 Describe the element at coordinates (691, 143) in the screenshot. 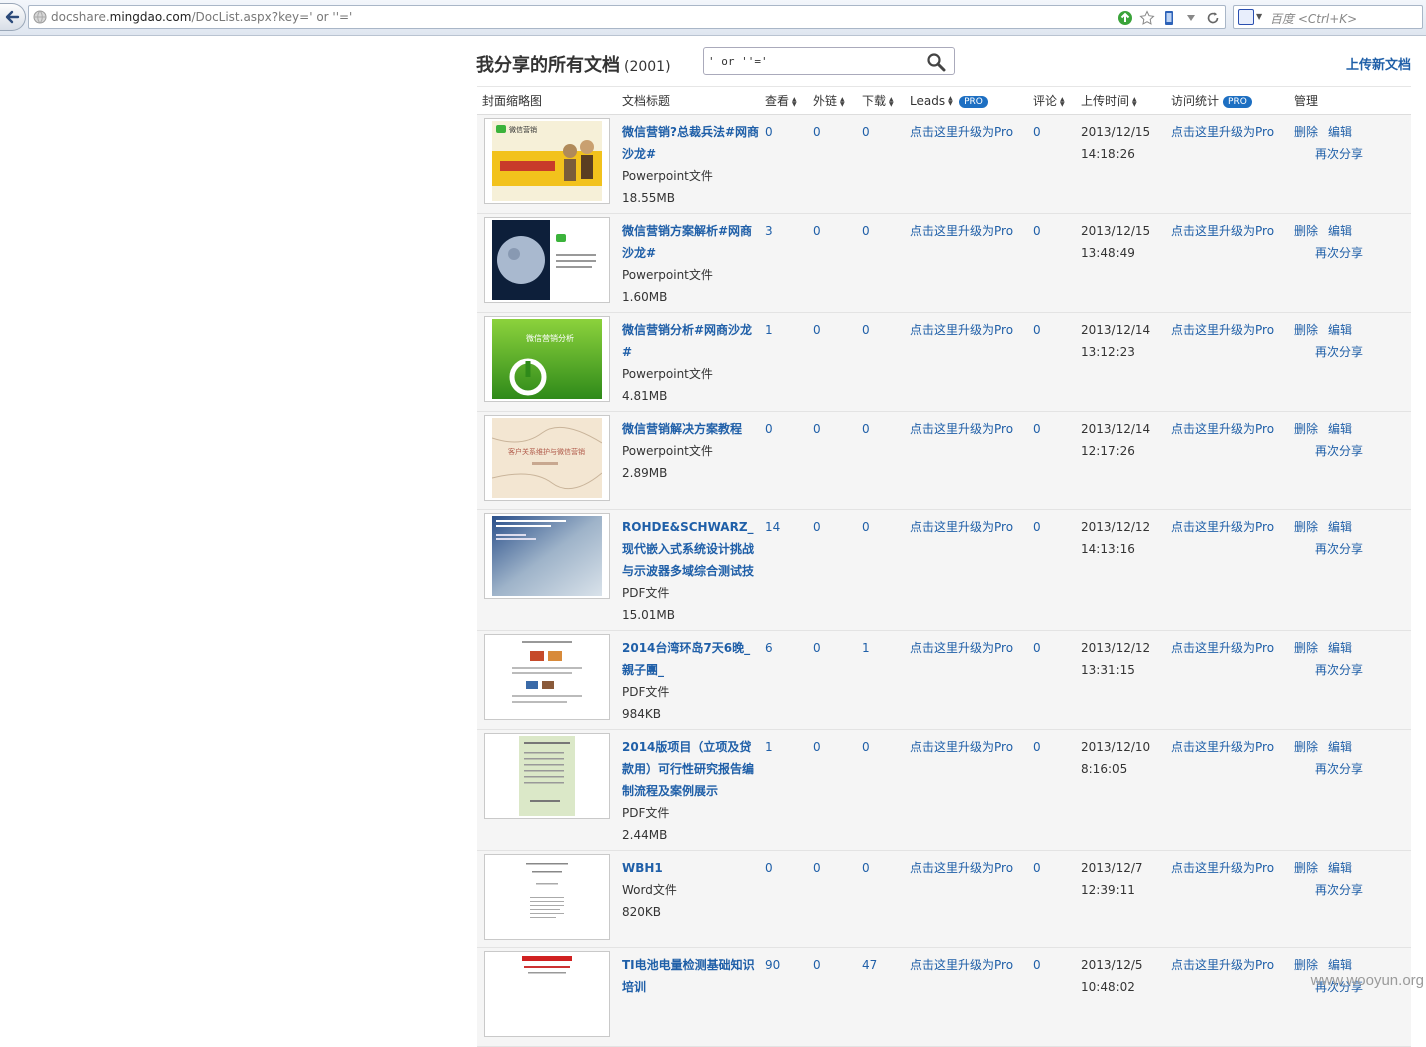

I see `document-title-link: 微信营销?总裁兵法#网商沙龙#` at that location.